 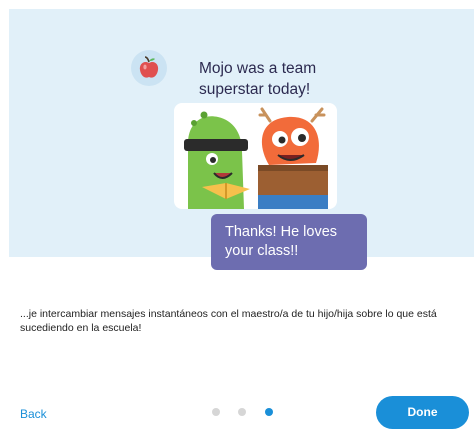 I want to click on monsters-illustration, so click(x=255, y=156).